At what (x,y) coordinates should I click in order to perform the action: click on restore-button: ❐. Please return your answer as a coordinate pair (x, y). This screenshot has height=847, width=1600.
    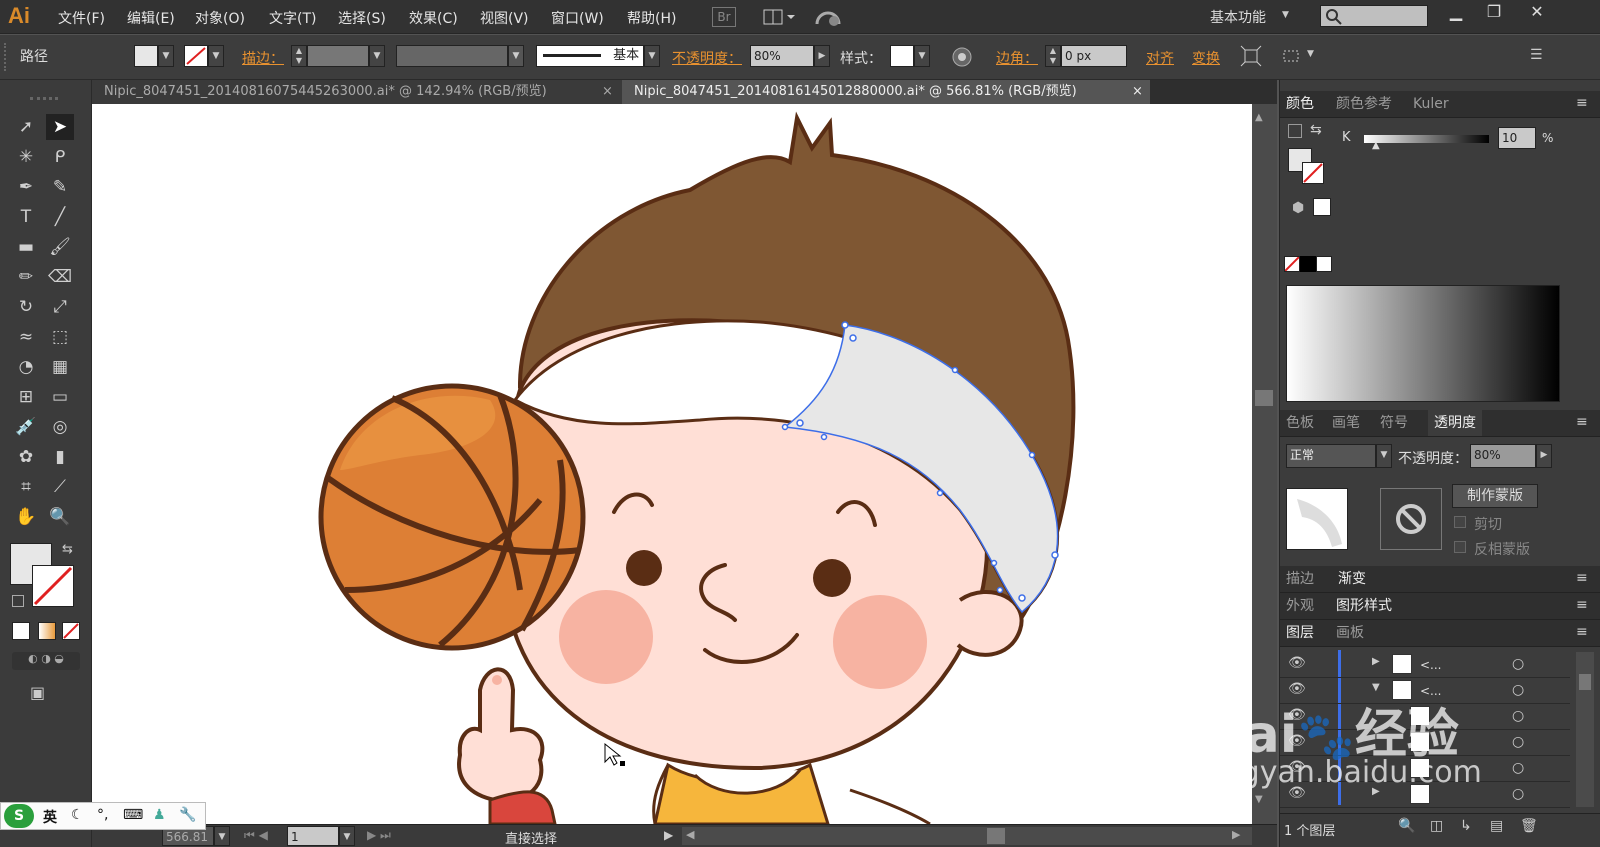
    Looking at the image, I should click on (1494, 13).